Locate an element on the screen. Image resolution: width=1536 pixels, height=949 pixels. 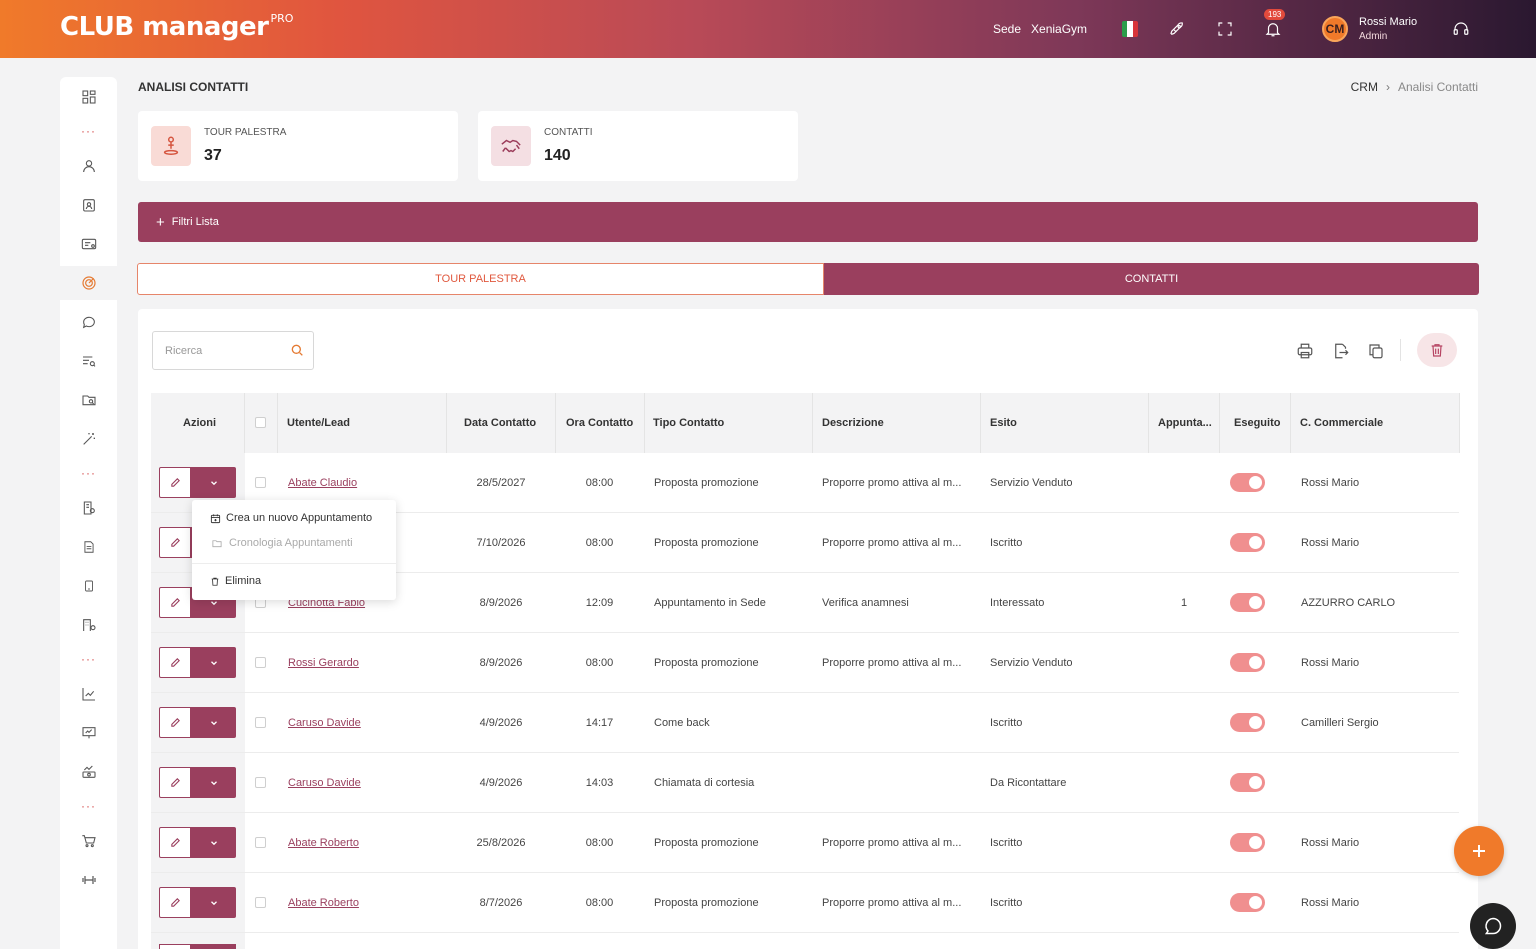
notification-badge: 193 is located at coordinates (1275, 14).